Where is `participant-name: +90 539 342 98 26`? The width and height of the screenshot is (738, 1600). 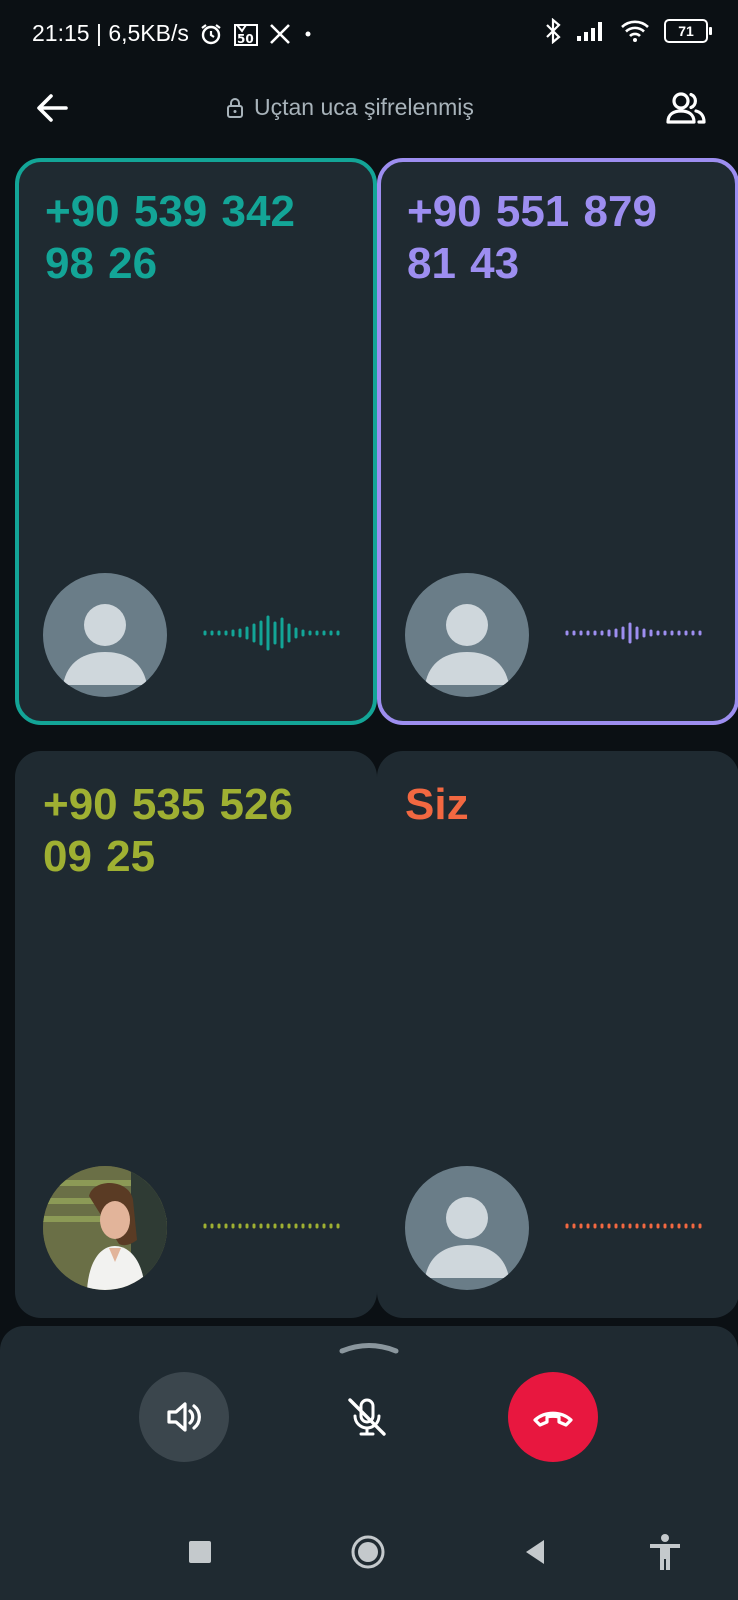 participant-name: +90 539 342 98 26 is located at coordinates (170, 237).